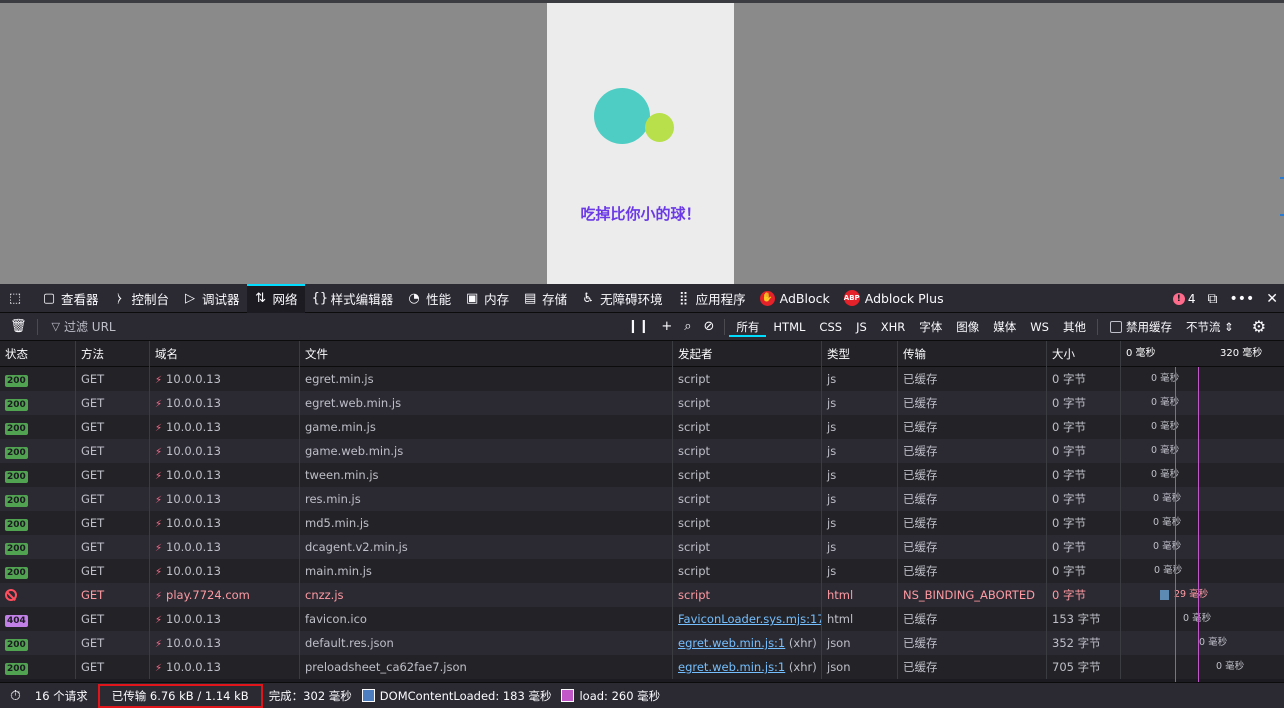 The height and width of the screenshot is (708, 1284). What do you see at coordinates (1259, 326) in the screenshot?
I see `gear-icon: ⚙` at bounding box center [1259, 326].